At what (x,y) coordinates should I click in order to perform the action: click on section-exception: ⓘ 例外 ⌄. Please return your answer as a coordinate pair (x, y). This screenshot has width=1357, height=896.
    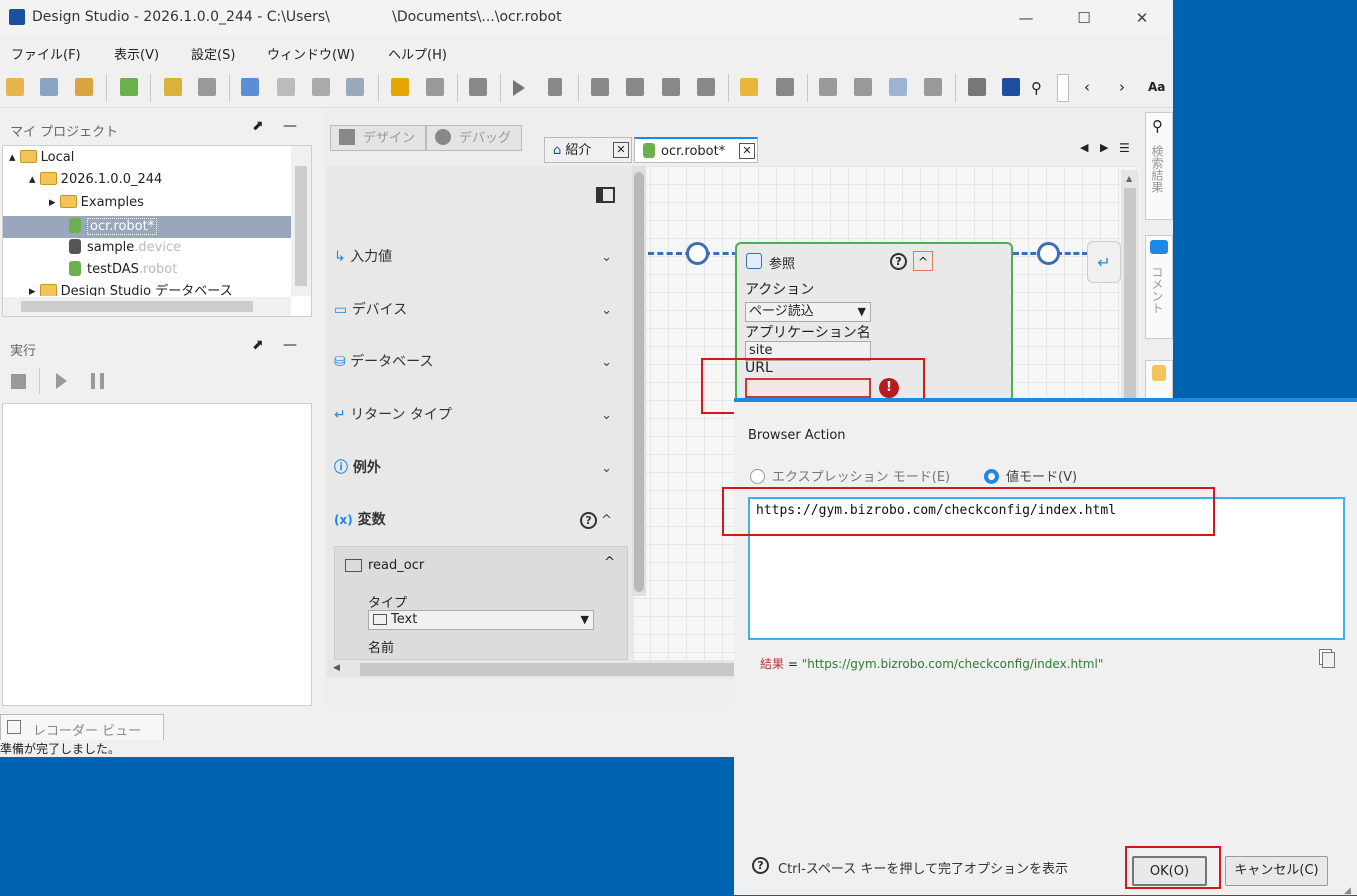
    Looking at the image, I should click on (479, 472).